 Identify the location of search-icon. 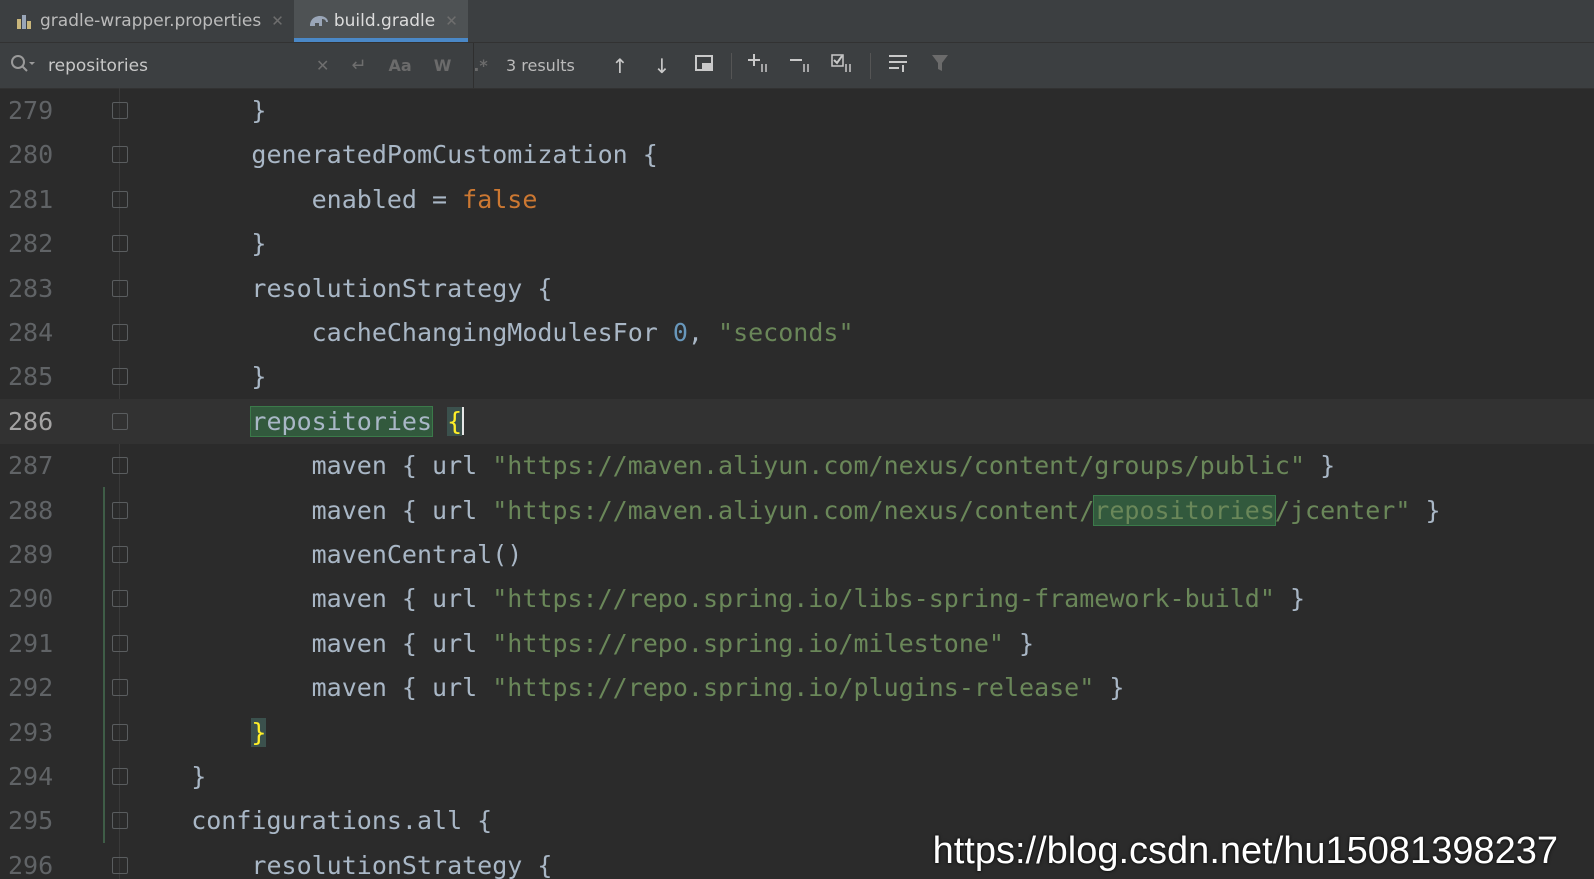
(23, 66).